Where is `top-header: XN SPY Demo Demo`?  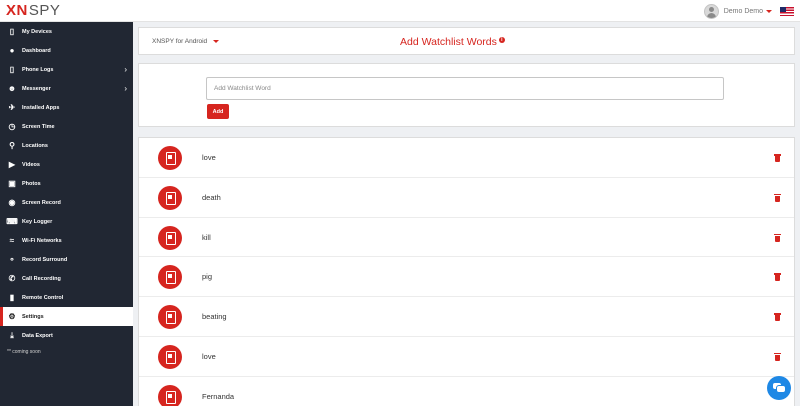
top-header: XN SPY Demo Demo is located at coordinates (400, 11).